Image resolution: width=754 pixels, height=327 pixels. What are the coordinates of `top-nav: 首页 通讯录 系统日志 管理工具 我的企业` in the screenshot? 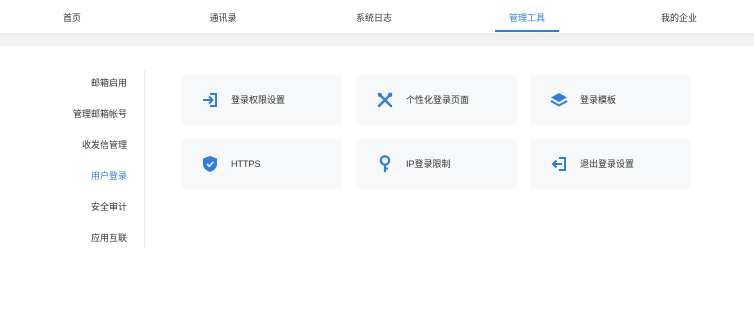 It's located at (377, 16).